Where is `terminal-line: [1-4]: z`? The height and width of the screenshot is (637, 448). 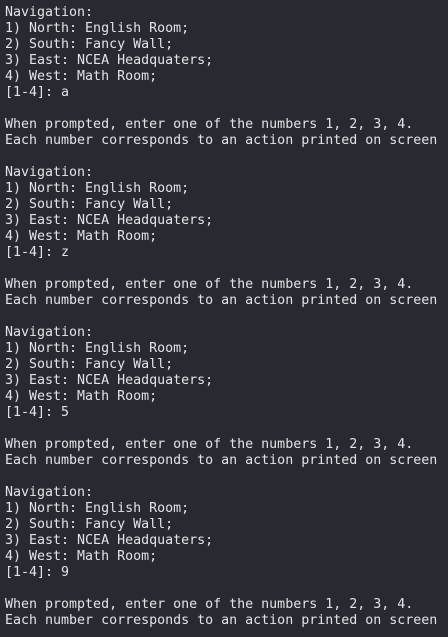 terminal-line: [1-4]: z is located at coordinates (37, 252).